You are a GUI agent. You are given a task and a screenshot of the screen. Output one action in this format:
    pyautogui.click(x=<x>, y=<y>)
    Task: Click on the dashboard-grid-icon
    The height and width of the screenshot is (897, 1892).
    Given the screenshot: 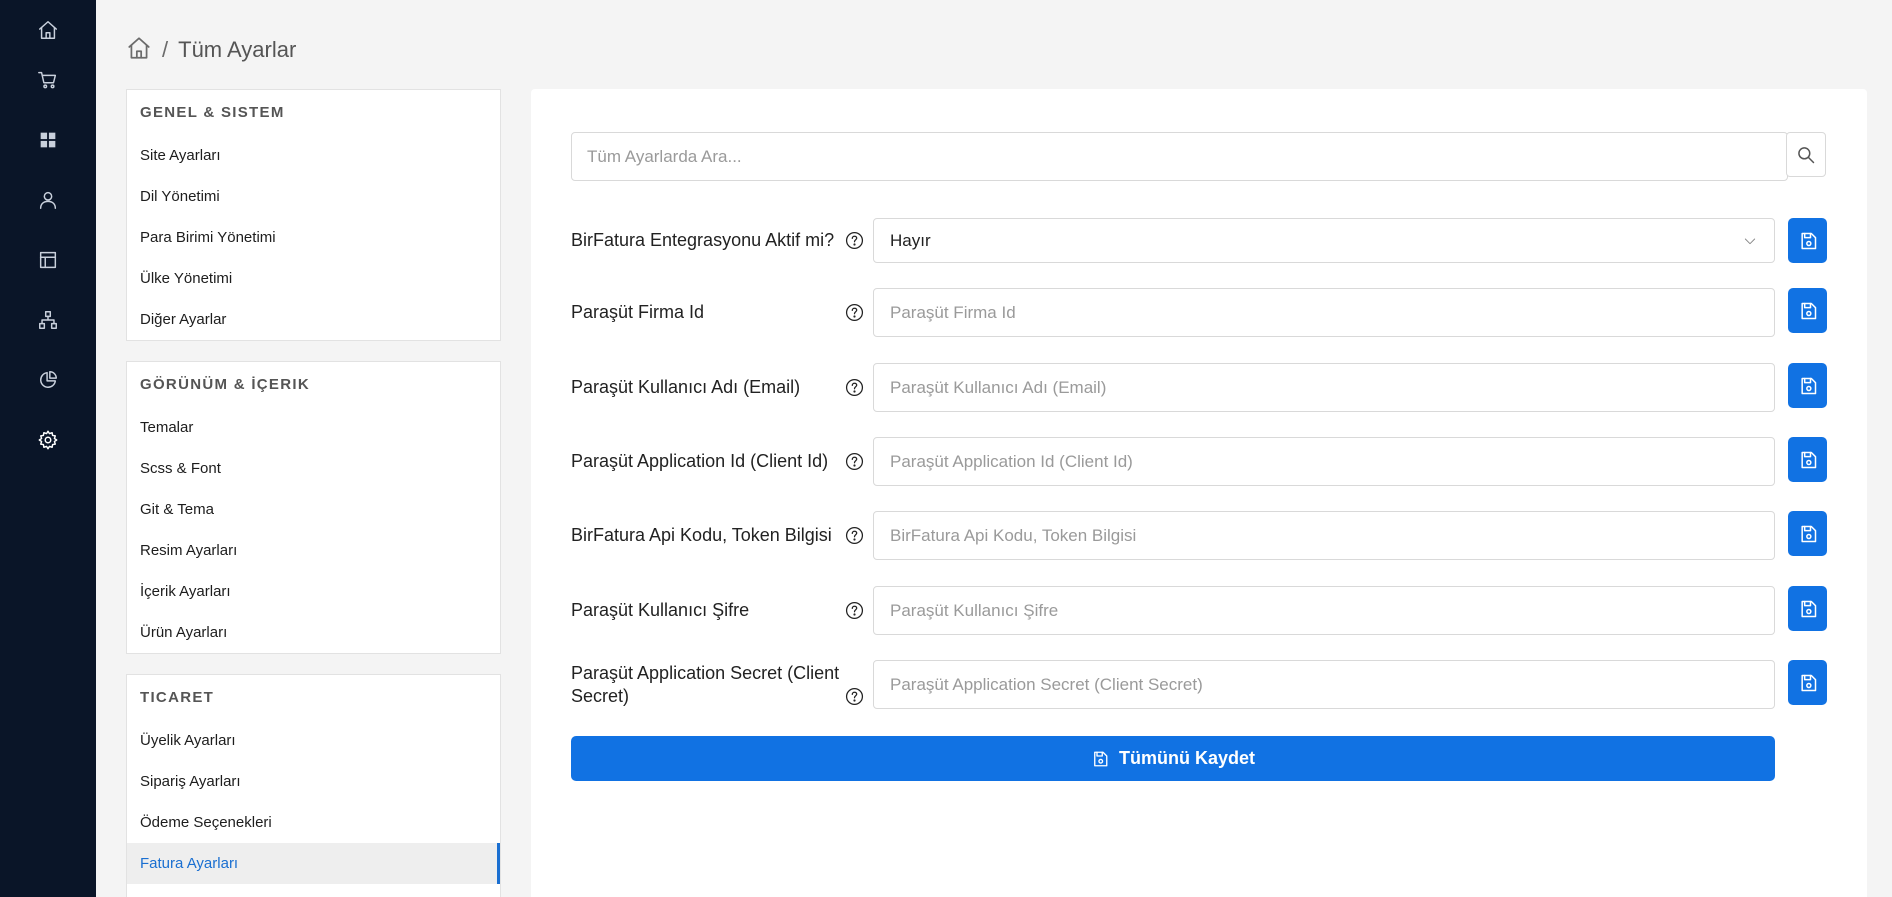 What is the action you would take?
    pyautogui.click(x=48, y=140)
    